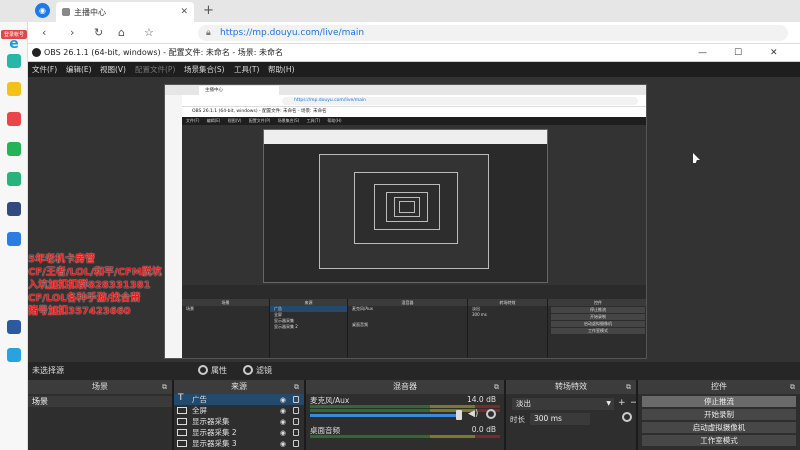 This screenshot has width=800, height=450. I want to click on channel-db: 0.0 dB, so click(483, 429).